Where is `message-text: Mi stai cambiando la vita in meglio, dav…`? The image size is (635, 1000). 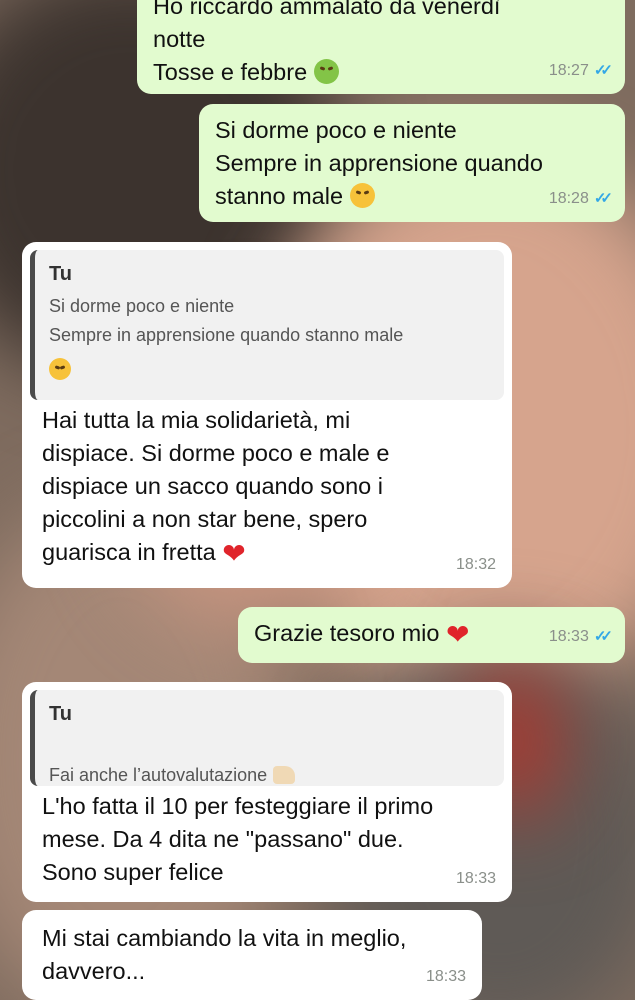 message-text: Mi stai cambiando la vita in meglio, dav… is located at coordinates (224, 954).